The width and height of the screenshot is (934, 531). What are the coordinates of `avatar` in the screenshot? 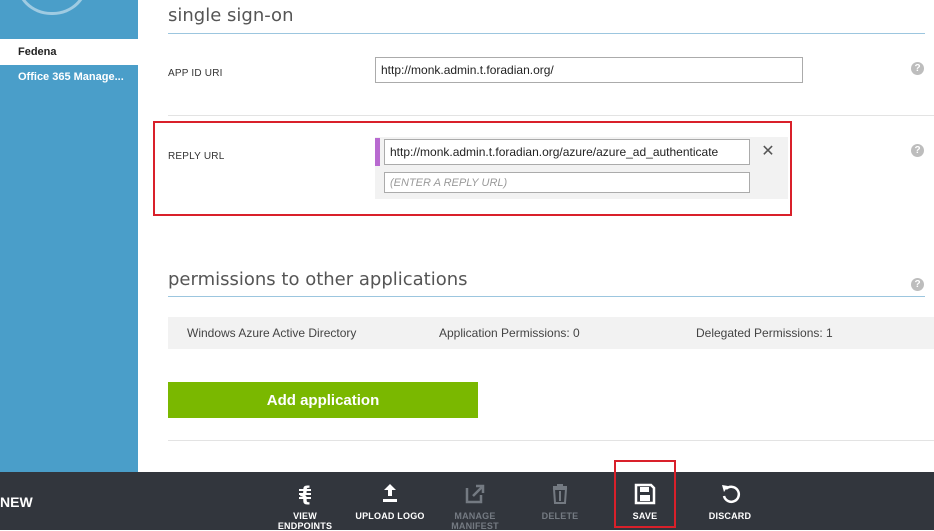 It's located at (52, 7).